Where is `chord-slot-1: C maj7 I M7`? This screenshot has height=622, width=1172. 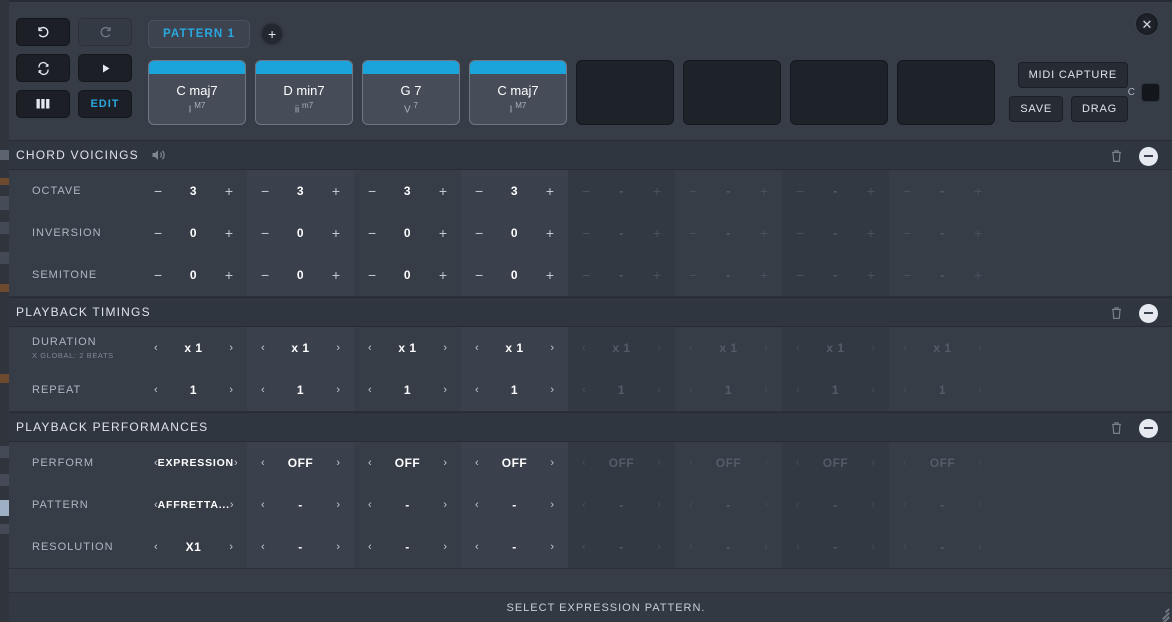 chord-slot-1: C maj7 I M7 is located at coordinates (197, 92).